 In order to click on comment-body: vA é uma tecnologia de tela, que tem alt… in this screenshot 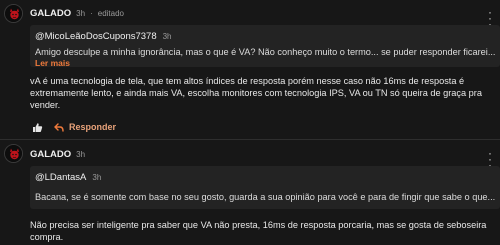, I will do `click(256, 93)`.